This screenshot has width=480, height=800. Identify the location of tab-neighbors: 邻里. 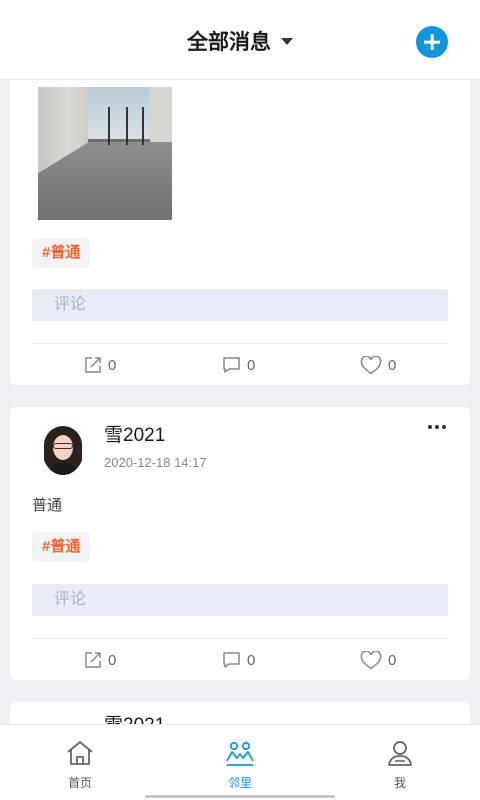
(240, 765).